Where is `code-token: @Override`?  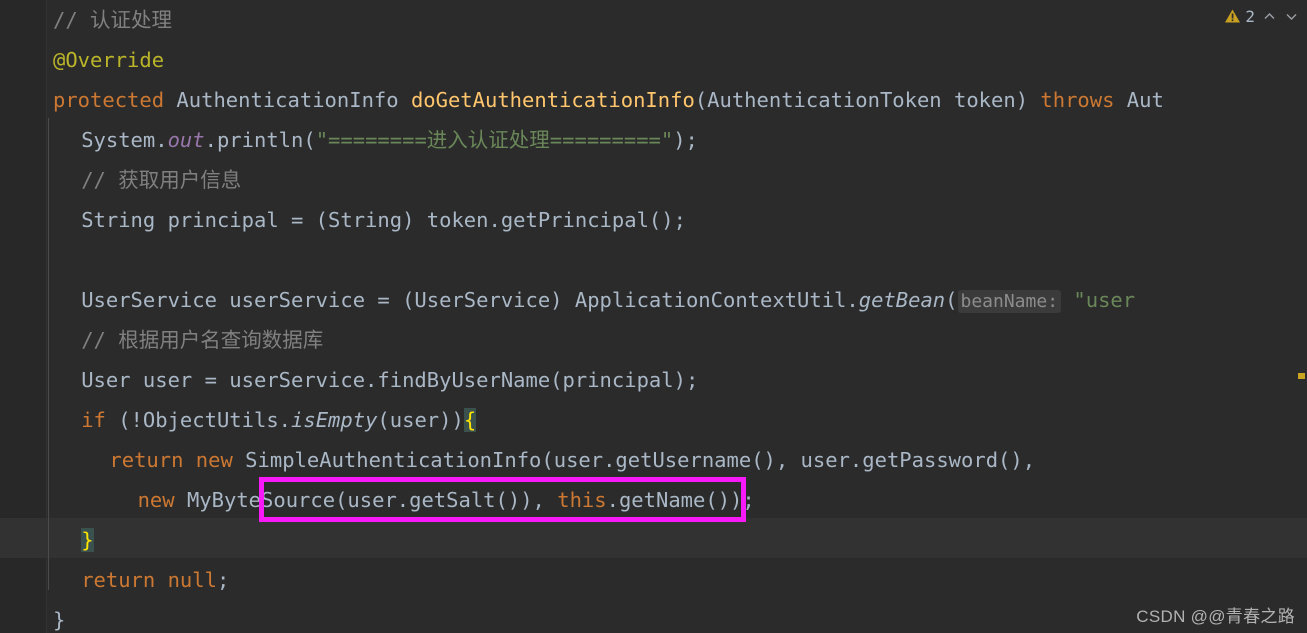
code-token: @Override is located at coordinates (109, 60).